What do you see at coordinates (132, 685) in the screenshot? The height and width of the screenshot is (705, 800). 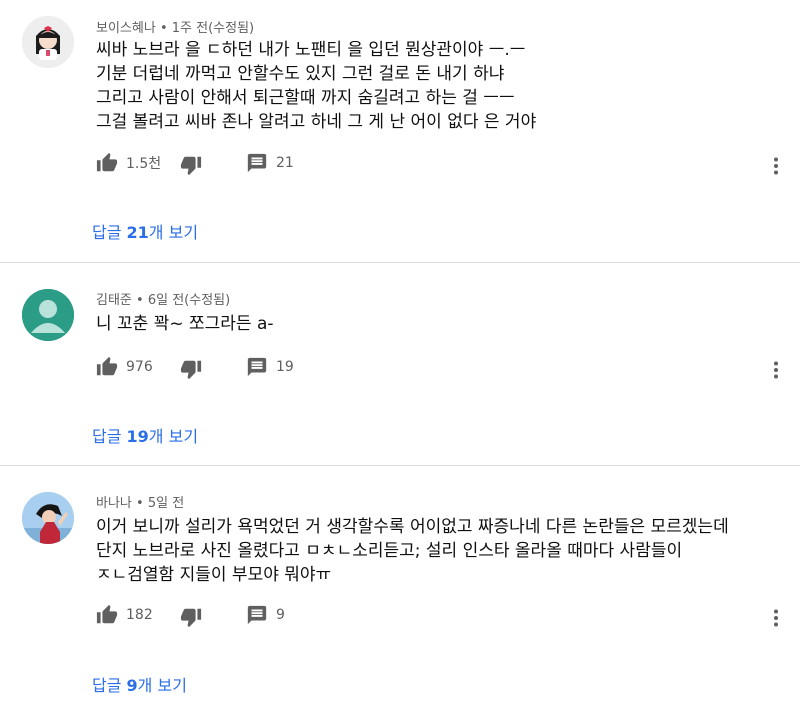 I see `replies-number: 9` at bounding box center [132, 685].